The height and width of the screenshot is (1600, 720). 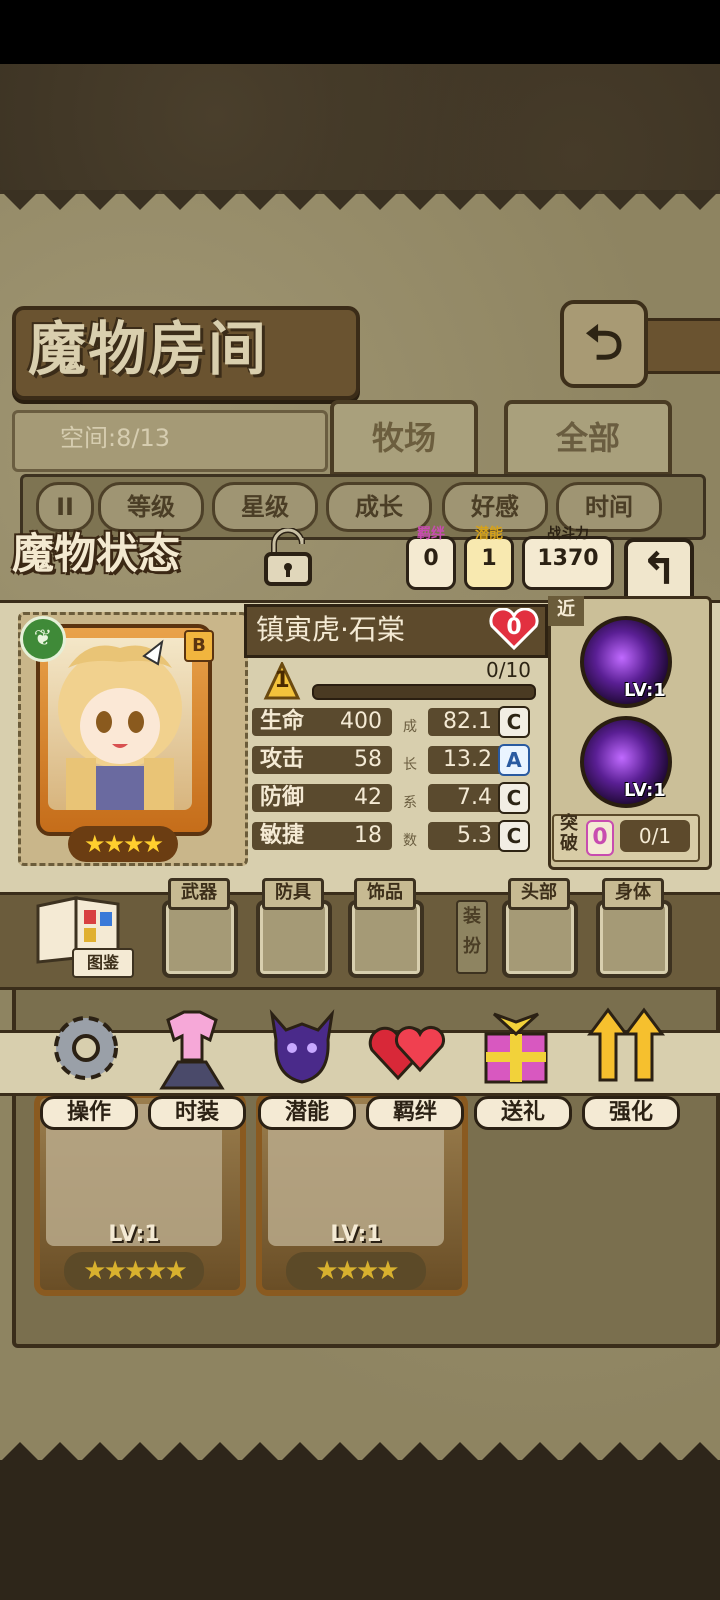 What do you see at coordinates (655, 836) in the screenshot?
I see `breakthrough-progress: 0/1` at bounding box center [655, 836].